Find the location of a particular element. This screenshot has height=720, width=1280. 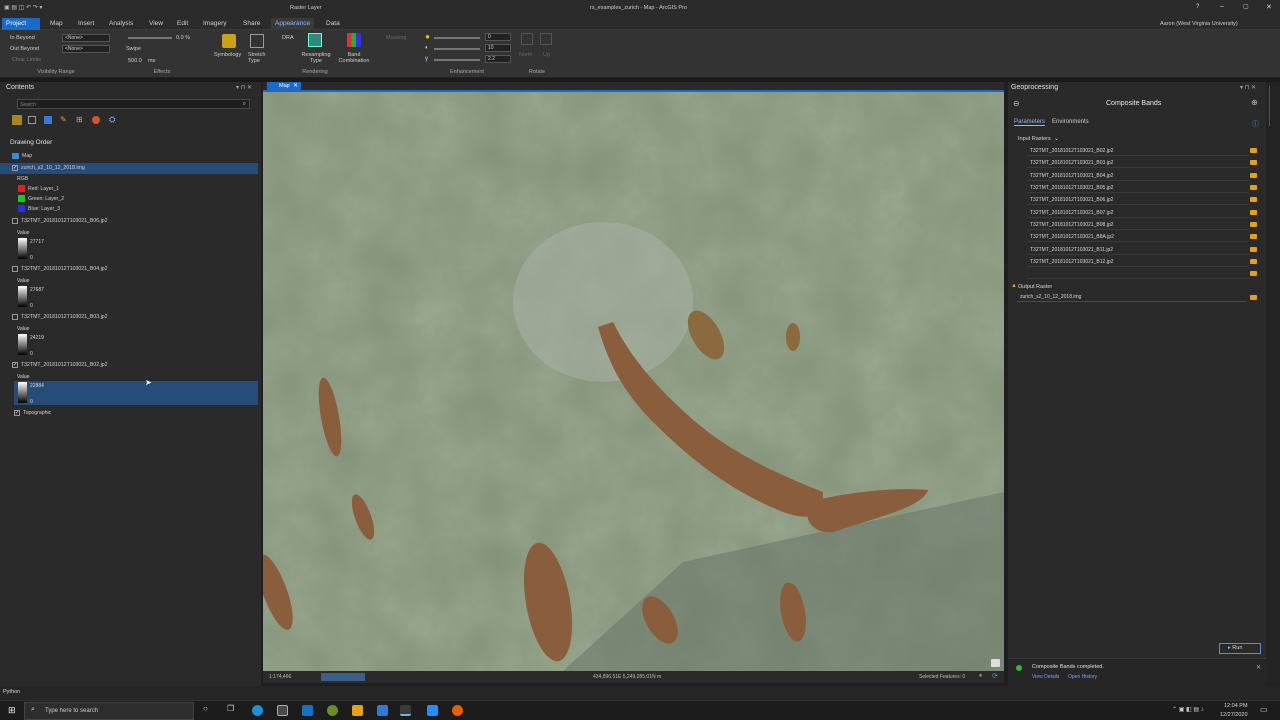

edge-icon is located at coordinates (257, 710).